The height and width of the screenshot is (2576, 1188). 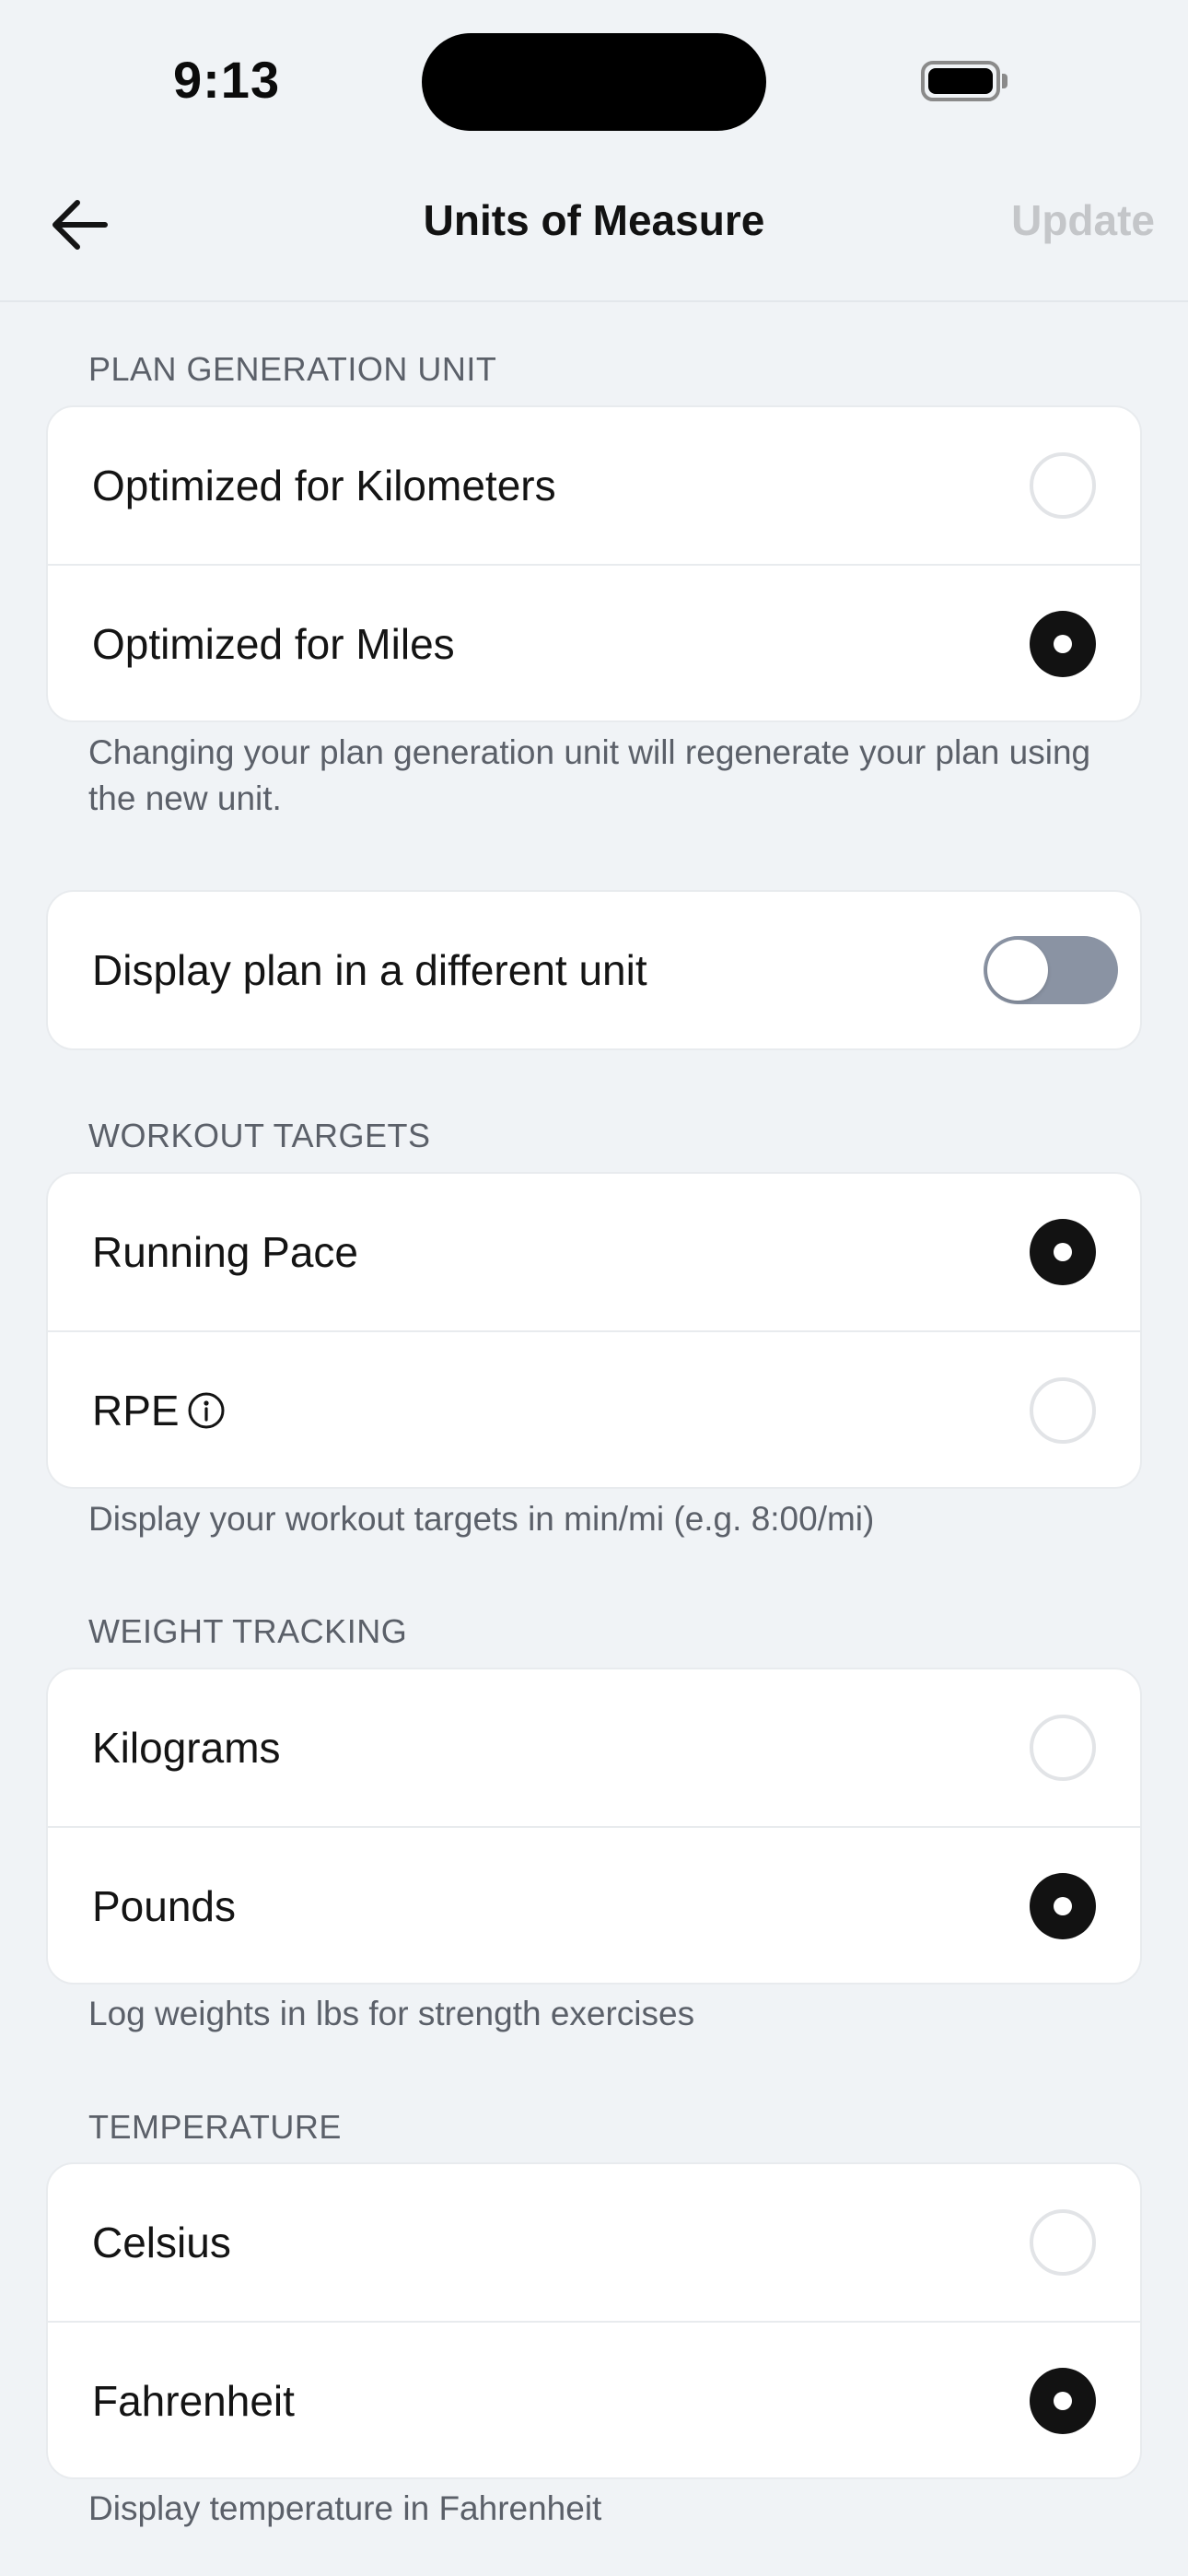 What do you see at coordinates (1083, 220) in the screenshot?
I see `update-button: Update` at bounding box center [1083, 220].